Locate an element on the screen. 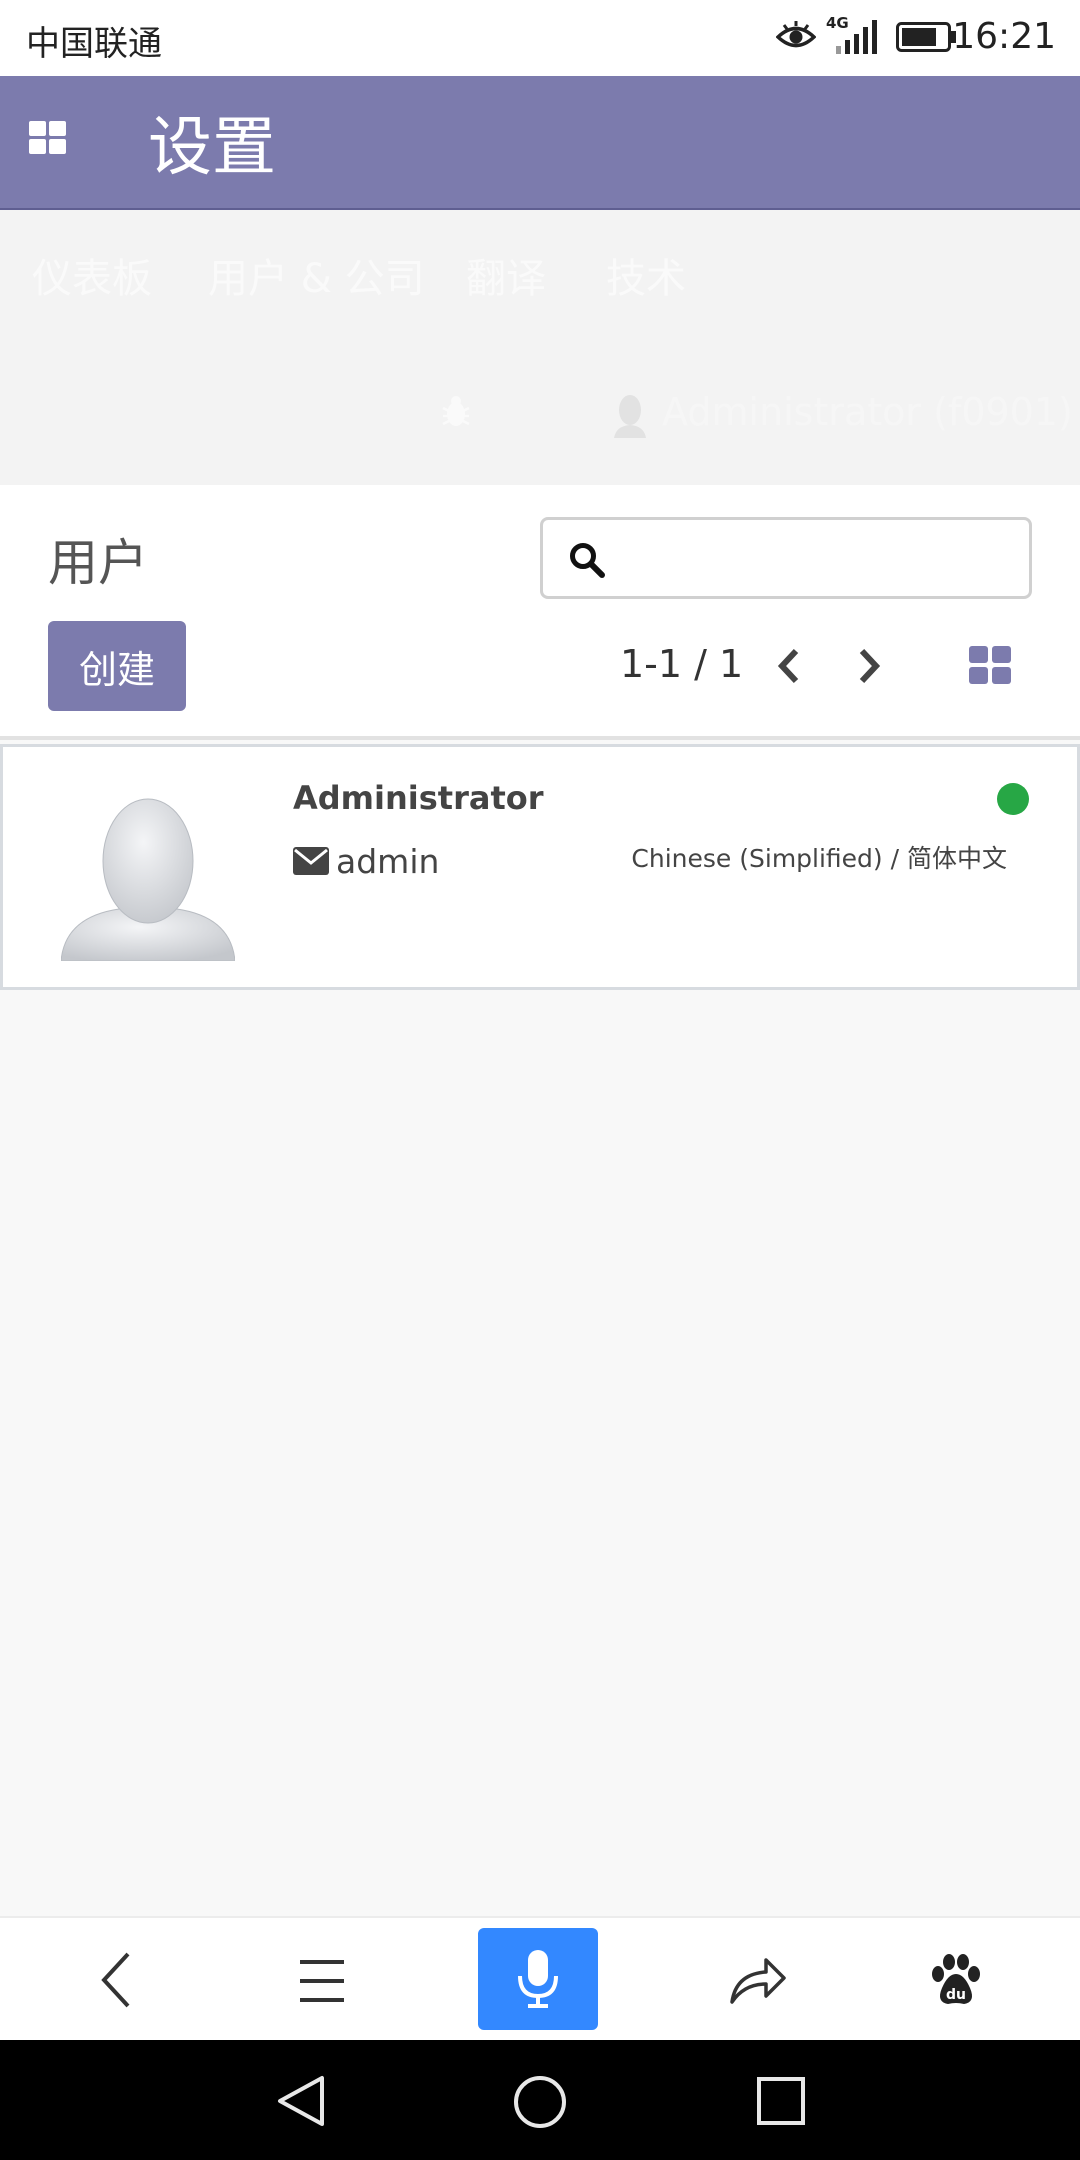 This screenshot has width=1080, height=2160. menu-item-dashboard: 仪表板 is located at coordinates (92, 275).